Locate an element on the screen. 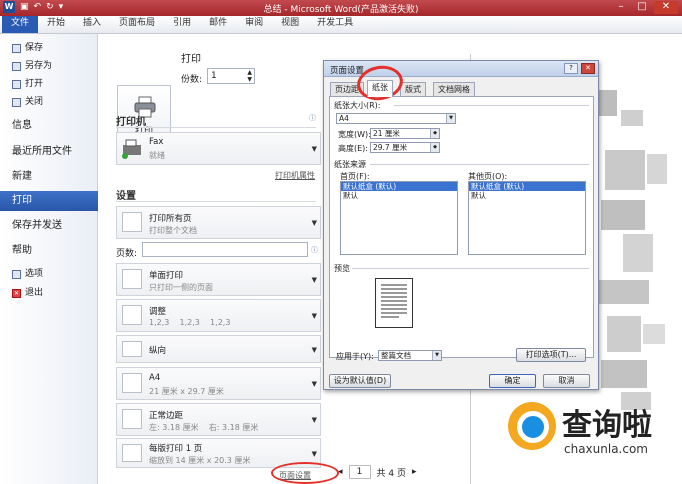  page-preview-thumbnail is located at coordinates (394, 303).